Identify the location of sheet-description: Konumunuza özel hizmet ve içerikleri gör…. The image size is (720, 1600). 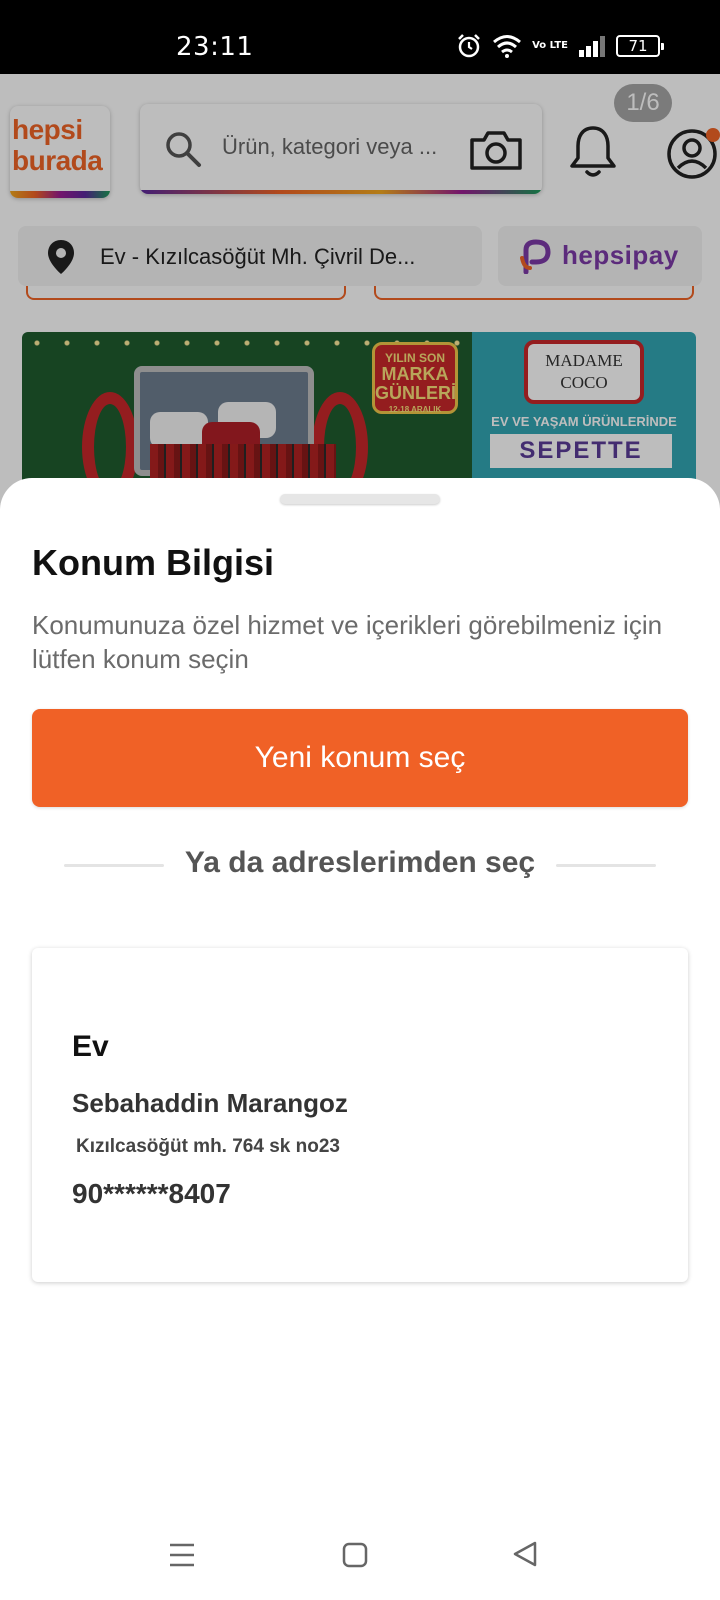
(347, 642).